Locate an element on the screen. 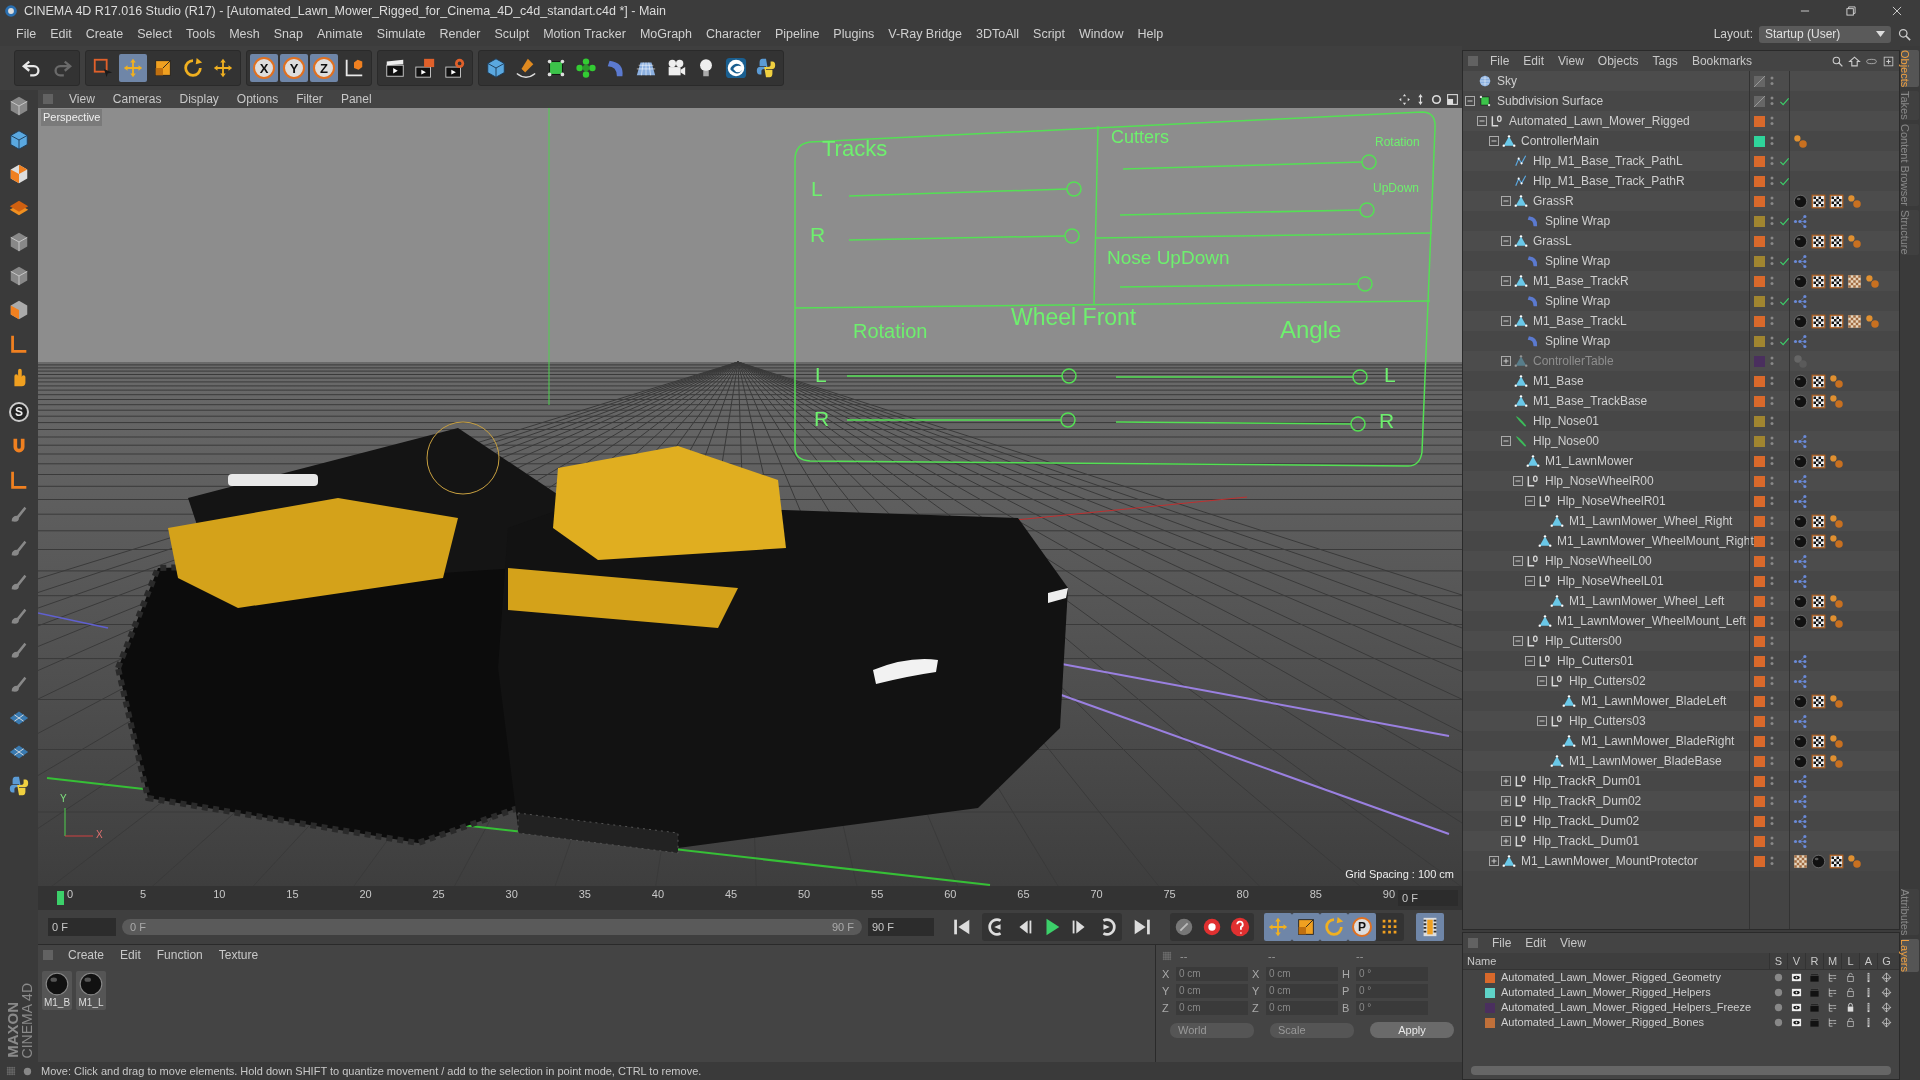  object-name: Hlp_TrackR_Dum02 is located at coordinates (1587, 801).